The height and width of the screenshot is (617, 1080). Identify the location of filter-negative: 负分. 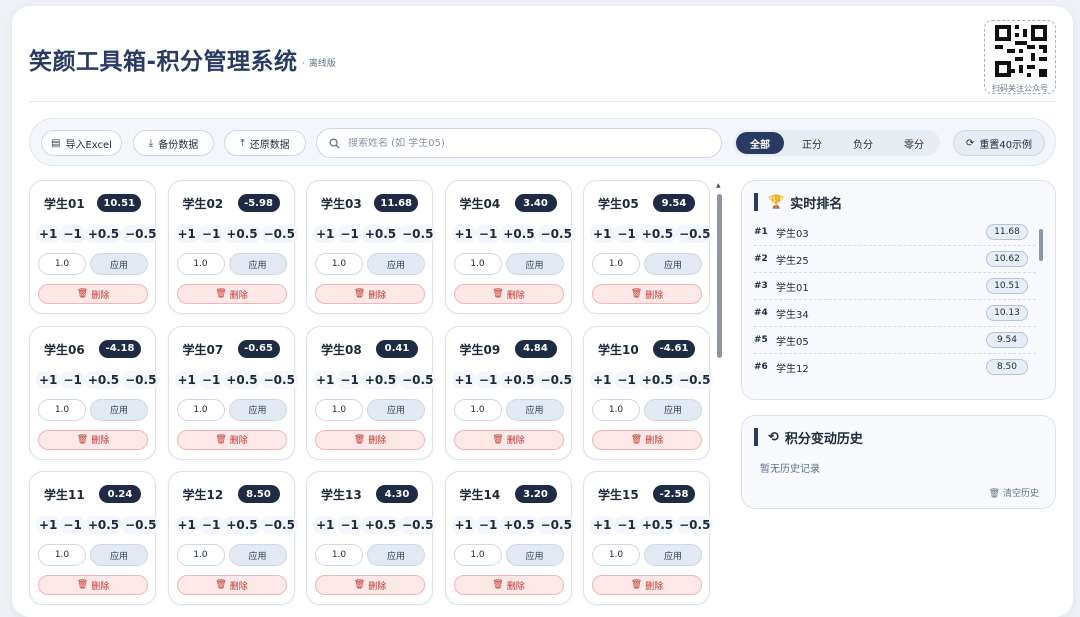
(863, 143).